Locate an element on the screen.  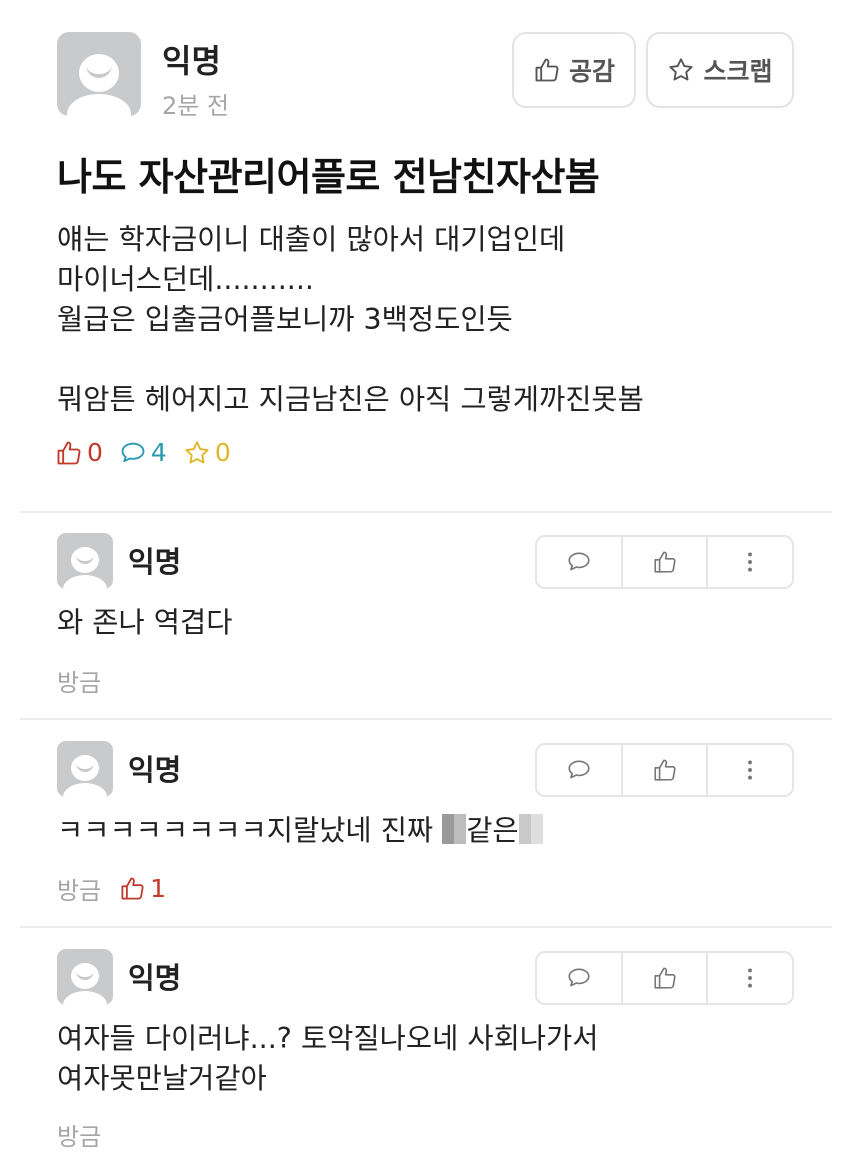
post-stats: 0 4 0 is located at coordinates (151, 452).